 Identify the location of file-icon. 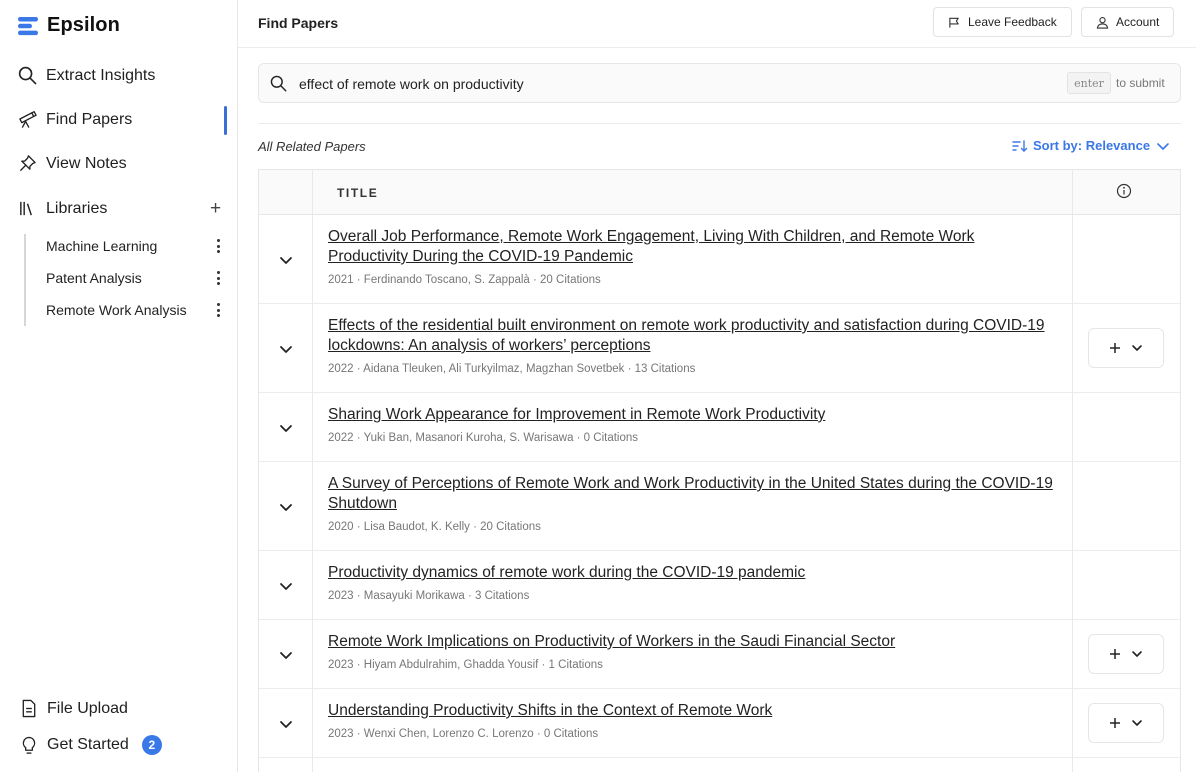
(29, 708).